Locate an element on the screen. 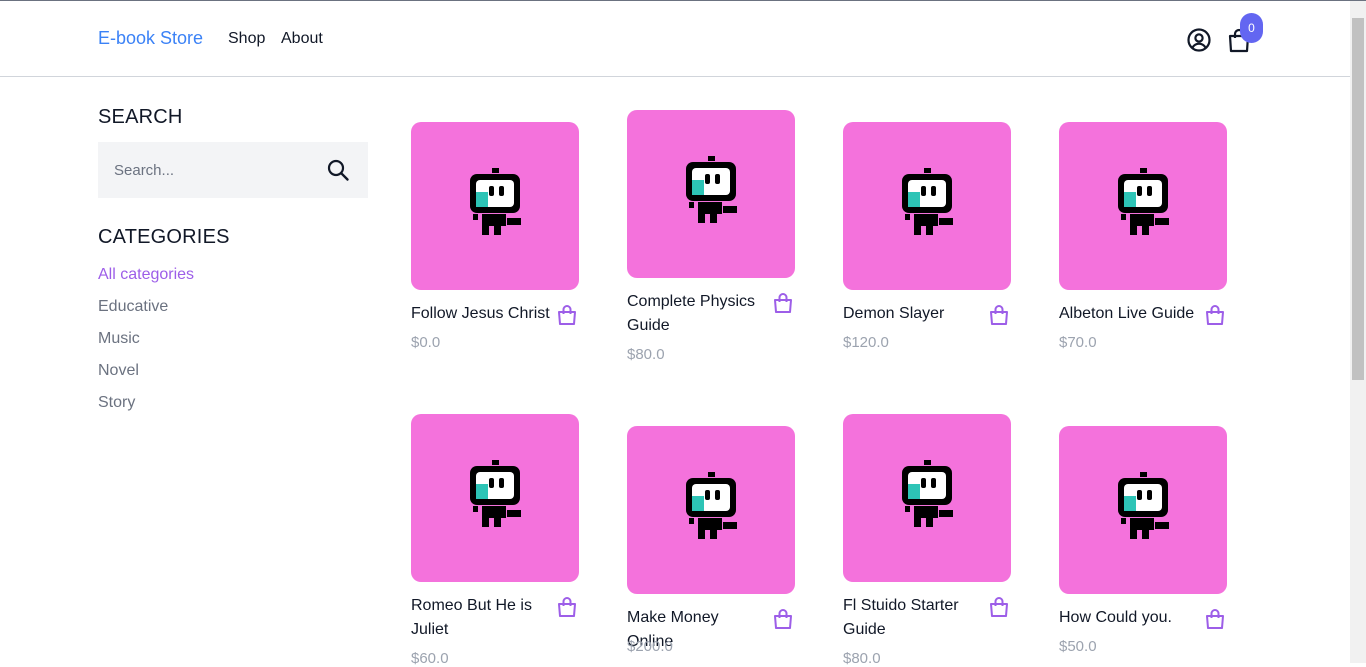 The height and width of the screenshot is (667, 1366). category-novel: Novel is located at coordinates (118, 371).